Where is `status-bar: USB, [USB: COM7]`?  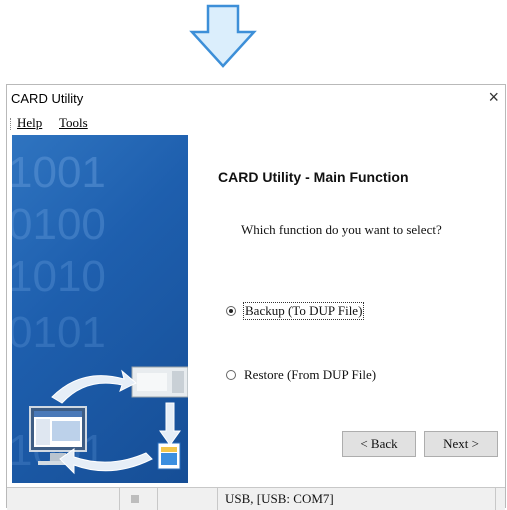
status-bar: USB, [USB: COM7] is located at coordinates (256, 498).